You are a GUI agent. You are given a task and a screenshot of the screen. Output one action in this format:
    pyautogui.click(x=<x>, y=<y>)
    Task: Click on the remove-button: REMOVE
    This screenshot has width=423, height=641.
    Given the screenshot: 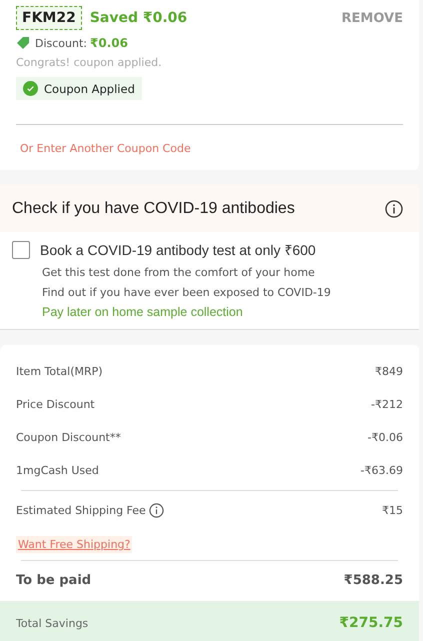 What is the action you would take?
    pyautogui.click(x=372, y=18)
    